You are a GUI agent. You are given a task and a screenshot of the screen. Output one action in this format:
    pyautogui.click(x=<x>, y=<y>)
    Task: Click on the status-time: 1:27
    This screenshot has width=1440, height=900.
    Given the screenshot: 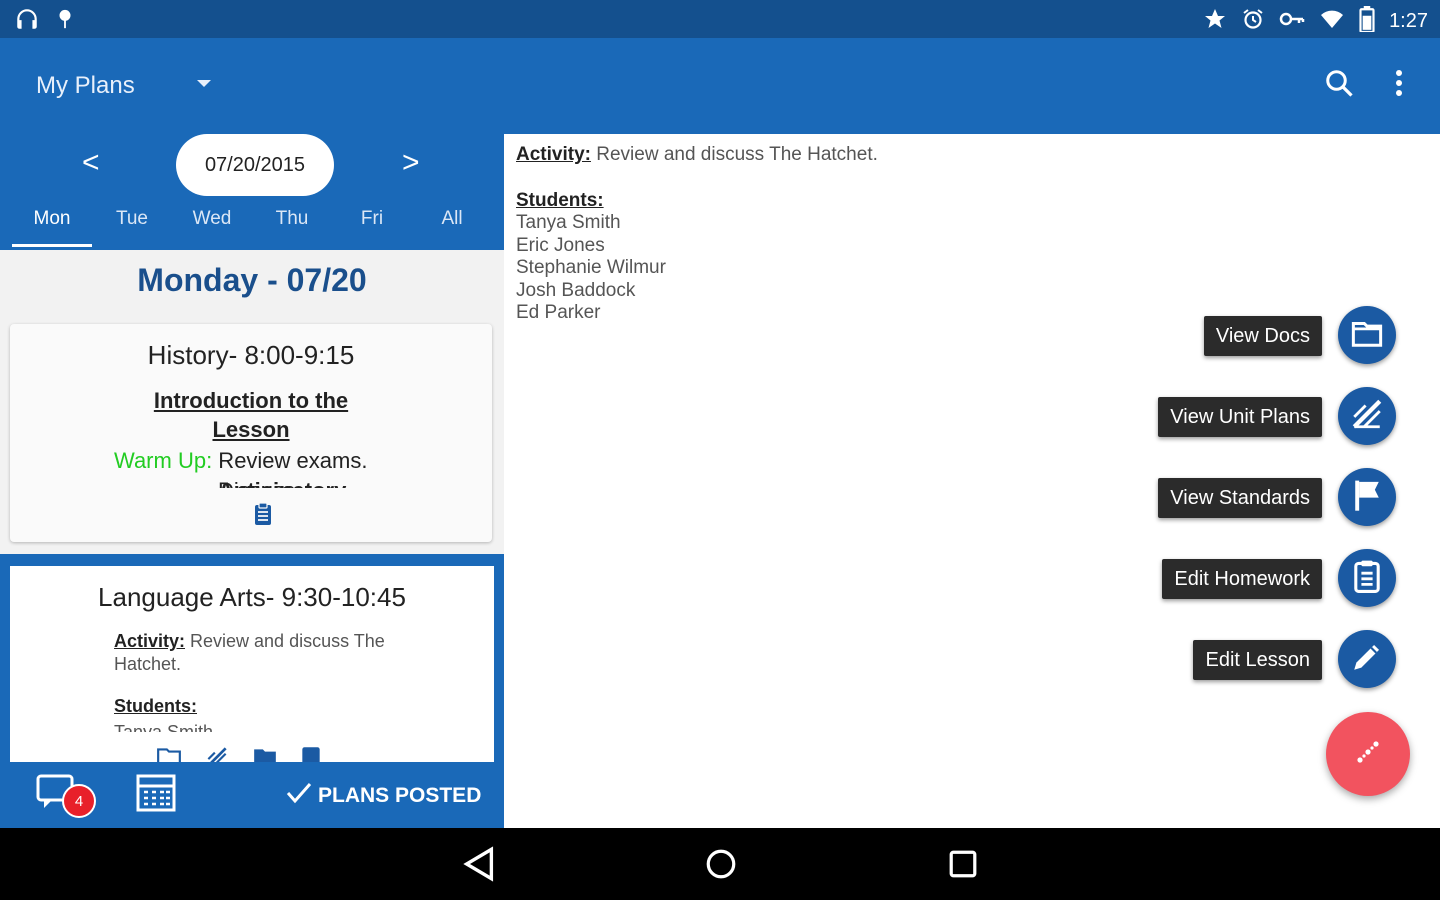 What is the action you would take?
    pyautogui.click(x=1408, y=21)
    